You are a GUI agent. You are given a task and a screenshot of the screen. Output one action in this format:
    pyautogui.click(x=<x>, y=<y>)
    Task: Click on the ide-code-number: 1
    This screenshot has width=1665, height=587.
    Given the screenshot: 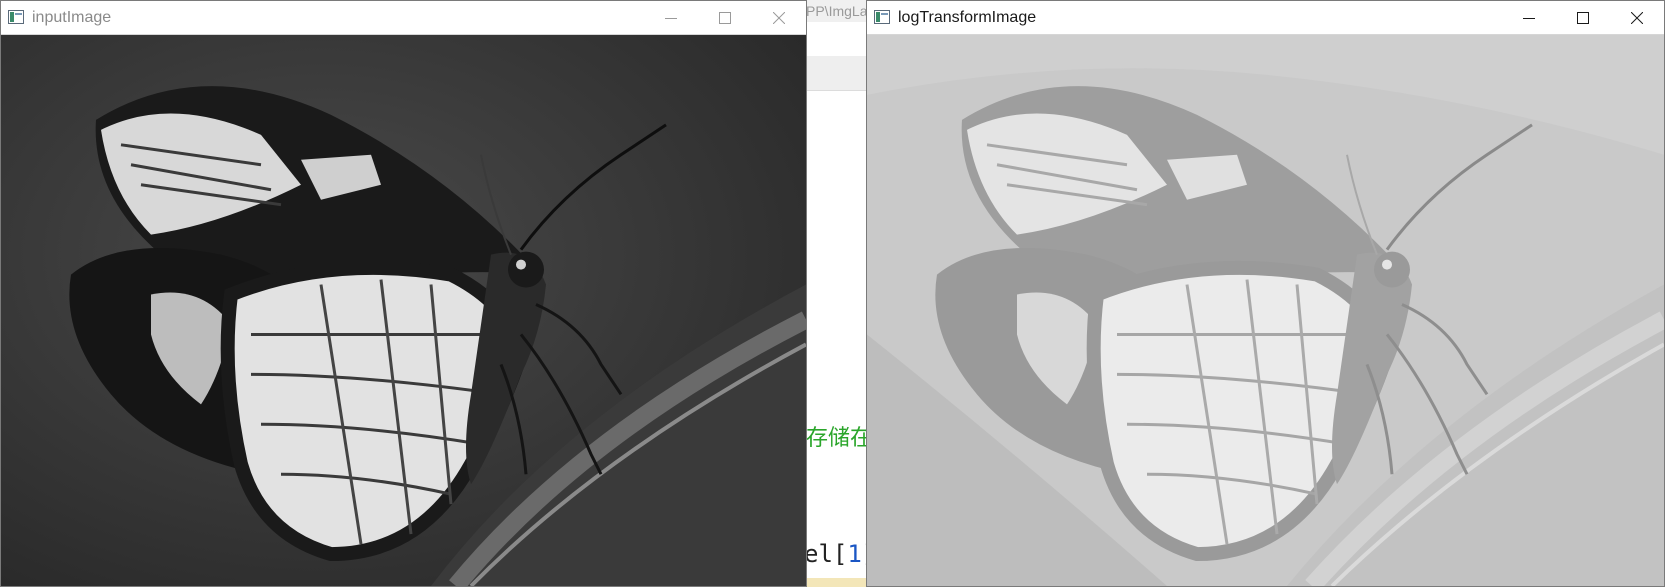 What is the action you would take?
    pyautogui.click(x=854, y=554)
    